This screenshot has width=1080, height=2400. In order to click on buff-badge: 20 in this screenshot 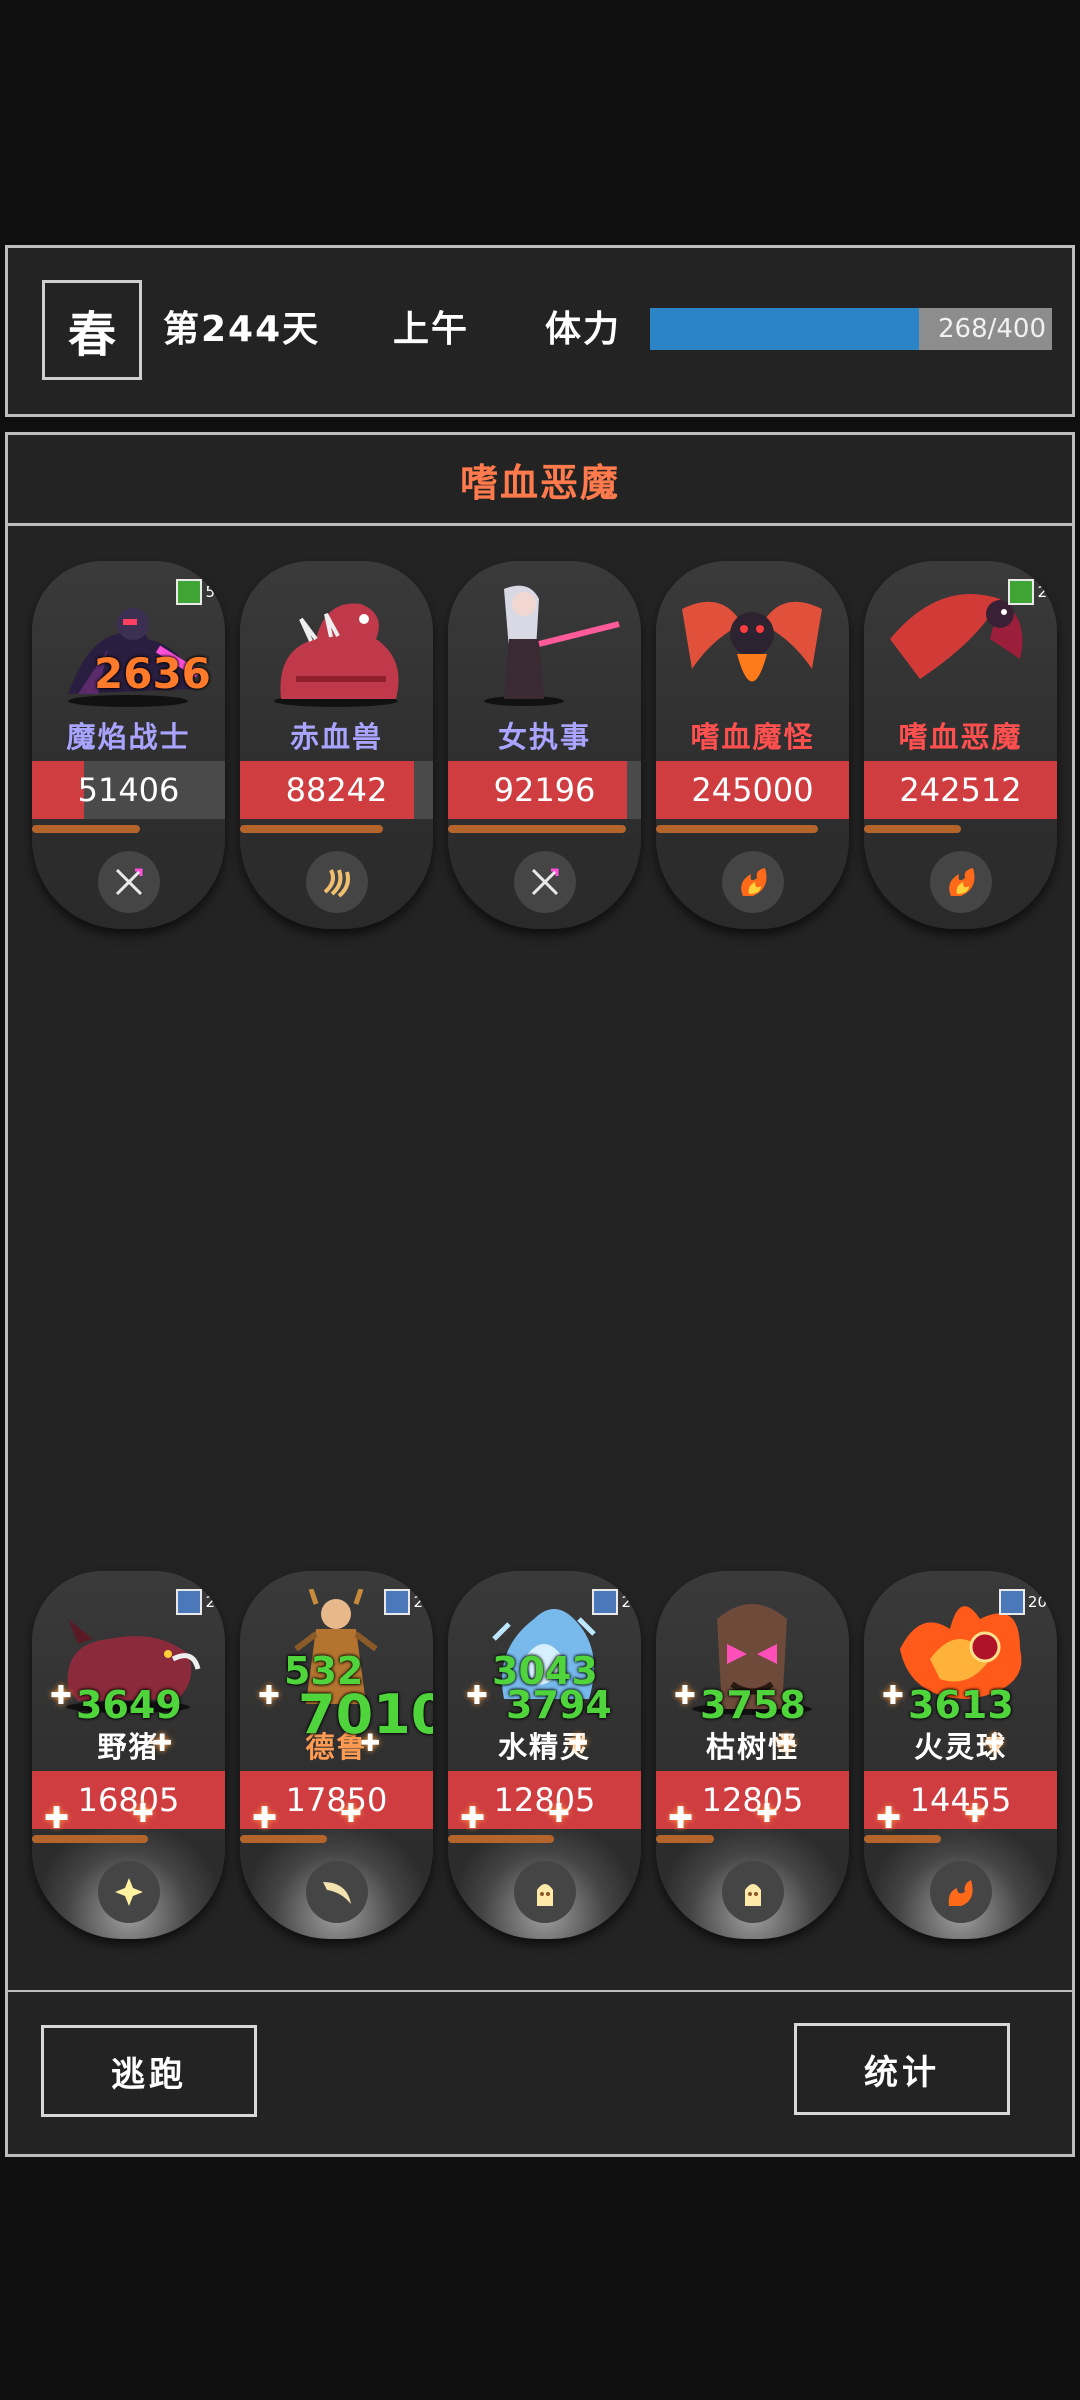, I will do `click(1022, 1602)`.